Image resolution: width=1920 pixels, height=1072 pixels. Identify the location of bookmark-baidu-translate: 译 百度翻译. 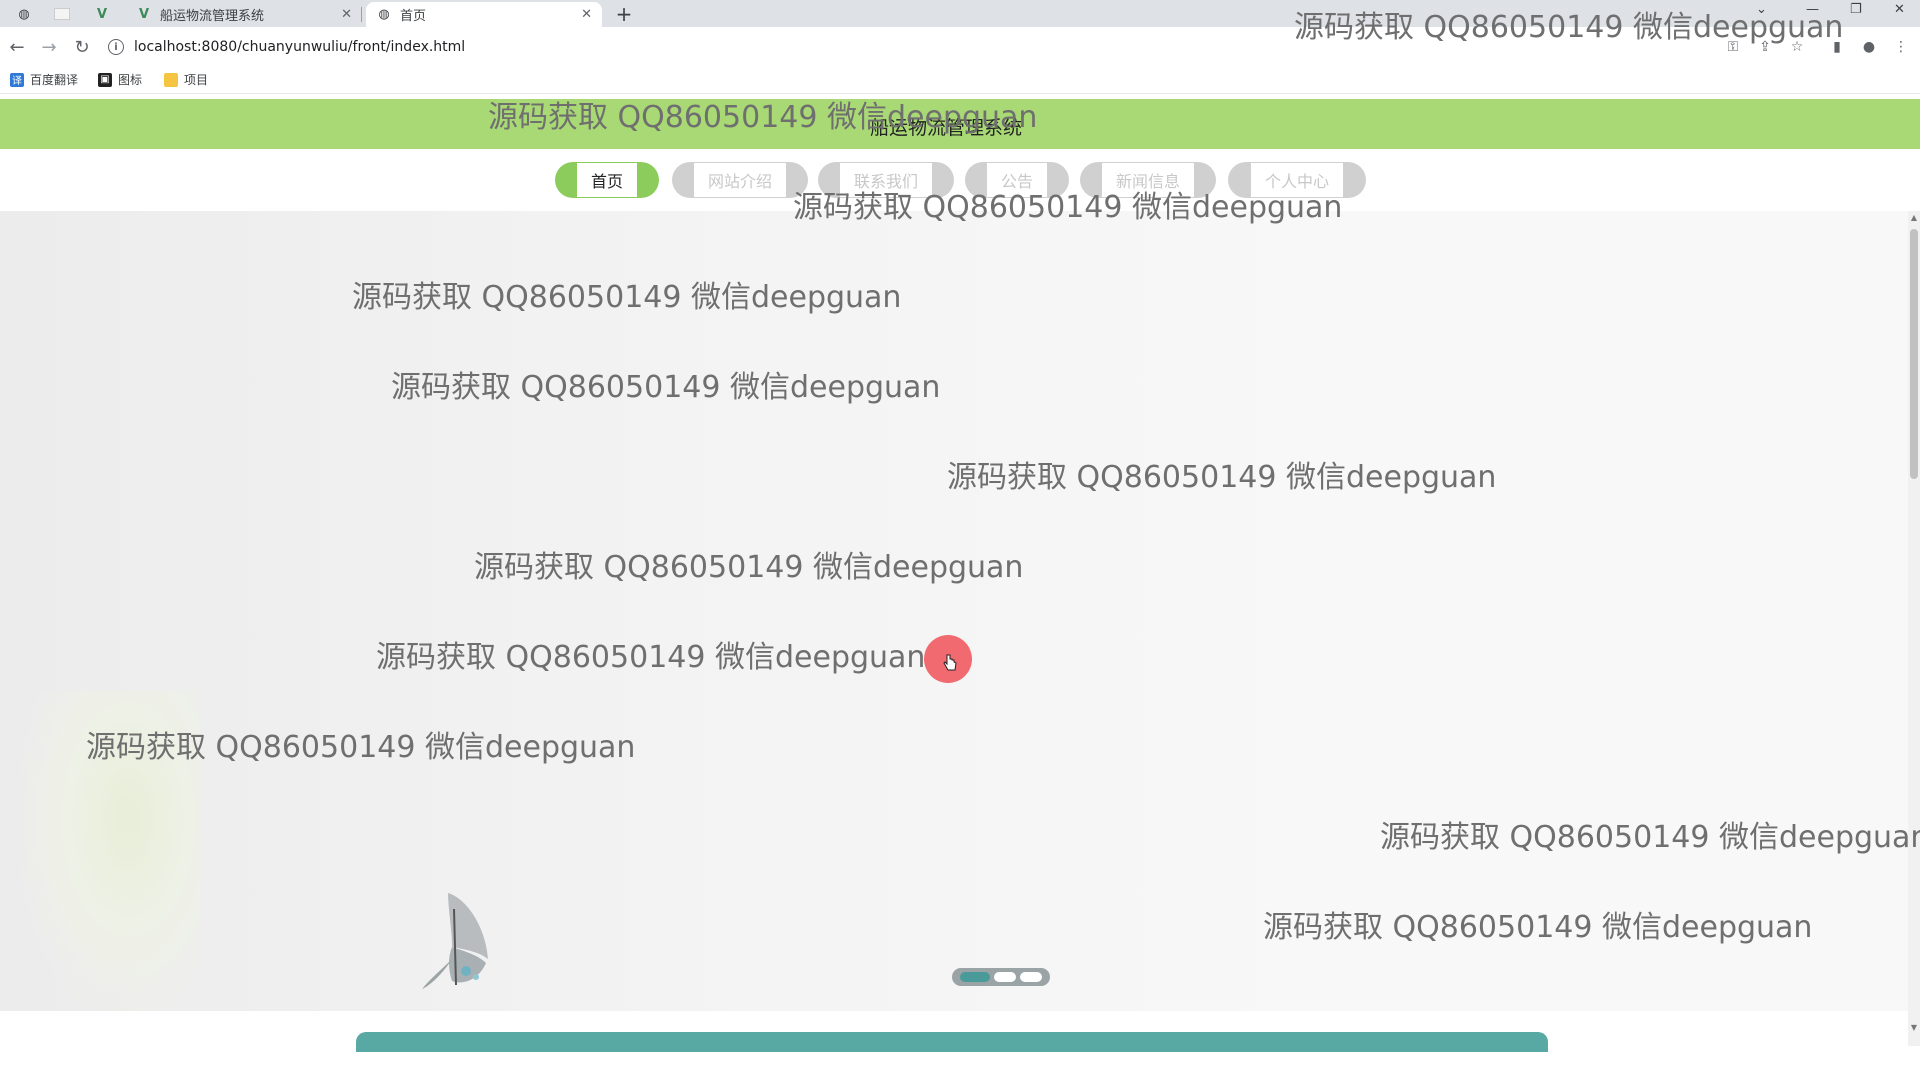
(44, 79).